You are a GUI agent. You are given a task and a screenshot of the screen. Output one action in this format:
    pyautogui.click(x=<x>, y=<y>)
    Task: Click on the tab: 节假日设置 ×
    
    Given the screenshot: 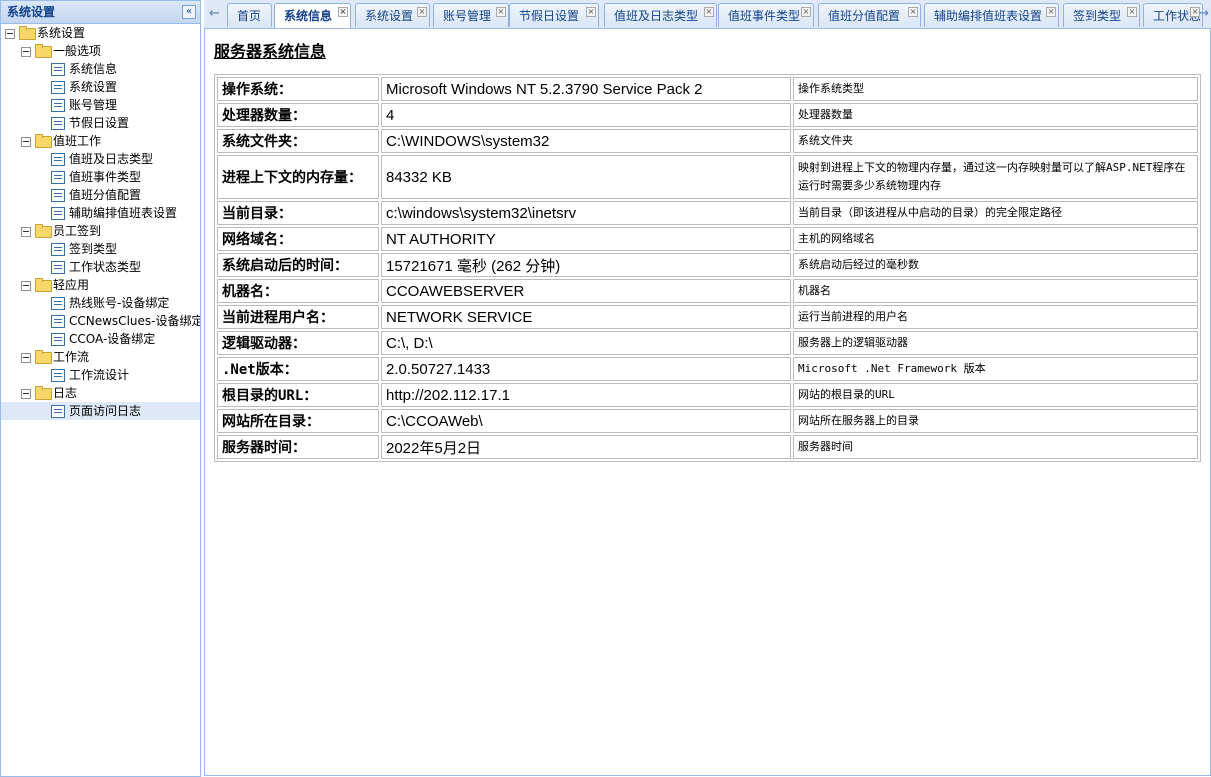 What is the action you would take?
    pyautogui.click(x=554, y=15)
    